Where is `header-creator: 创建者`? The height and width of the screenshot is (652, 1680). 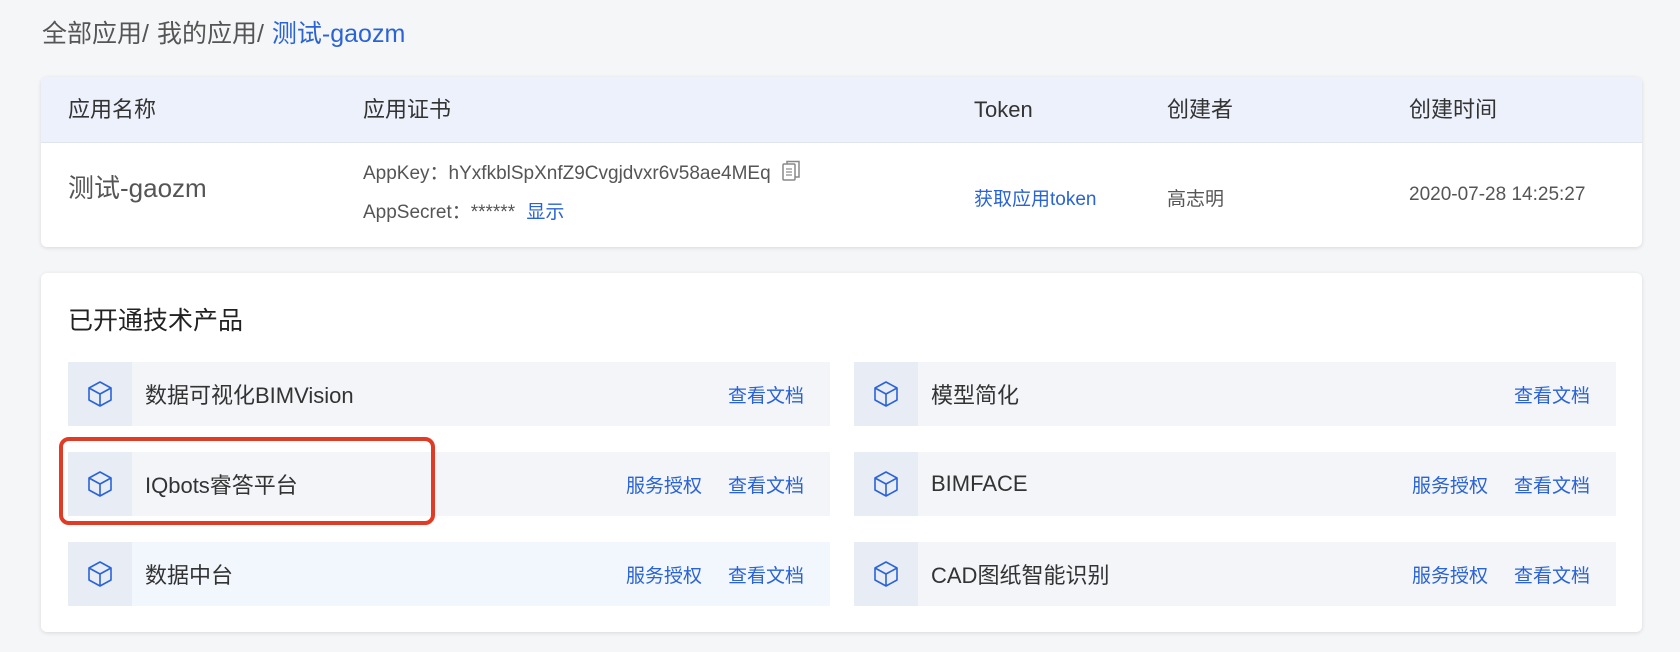
header-creator: 创建者 is located at coordinates (1200, 109).